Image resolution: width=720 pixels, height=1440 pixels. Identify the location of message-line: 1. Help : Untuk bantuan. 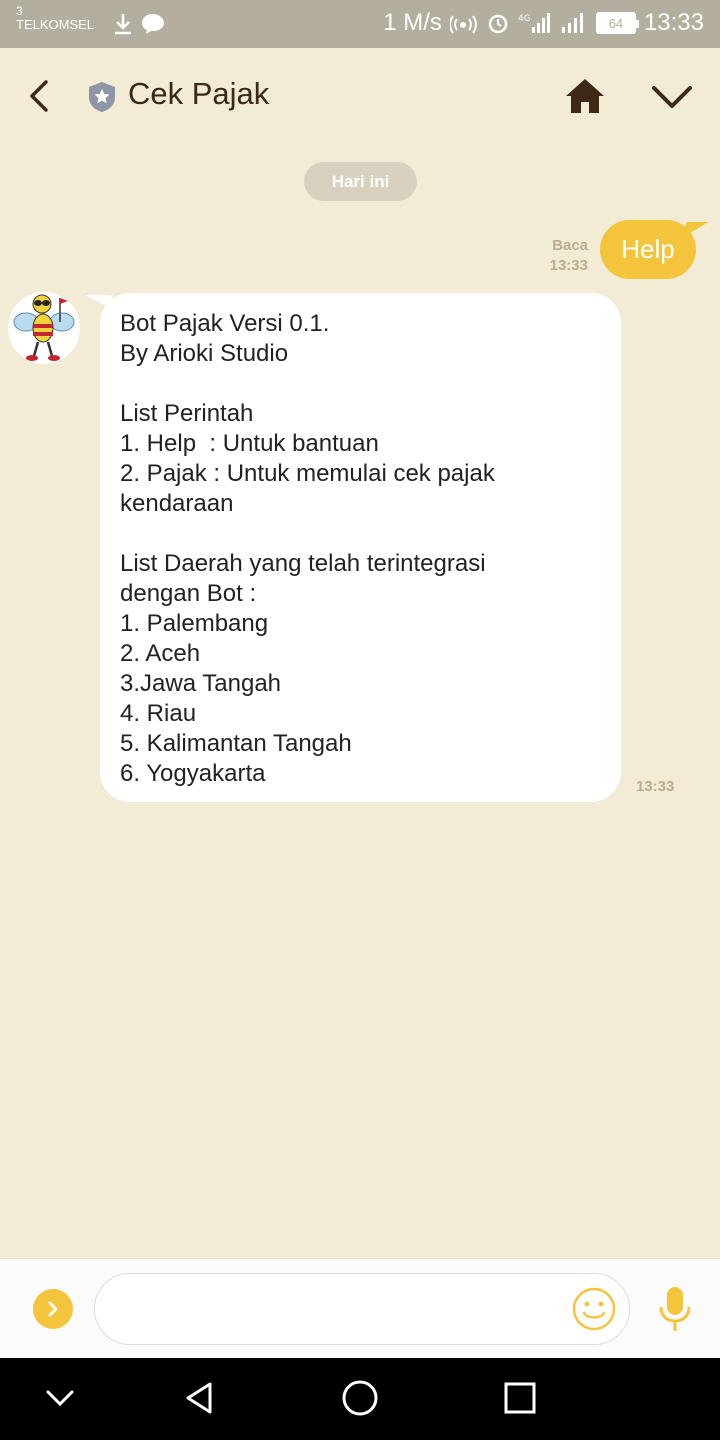
(249, 443).